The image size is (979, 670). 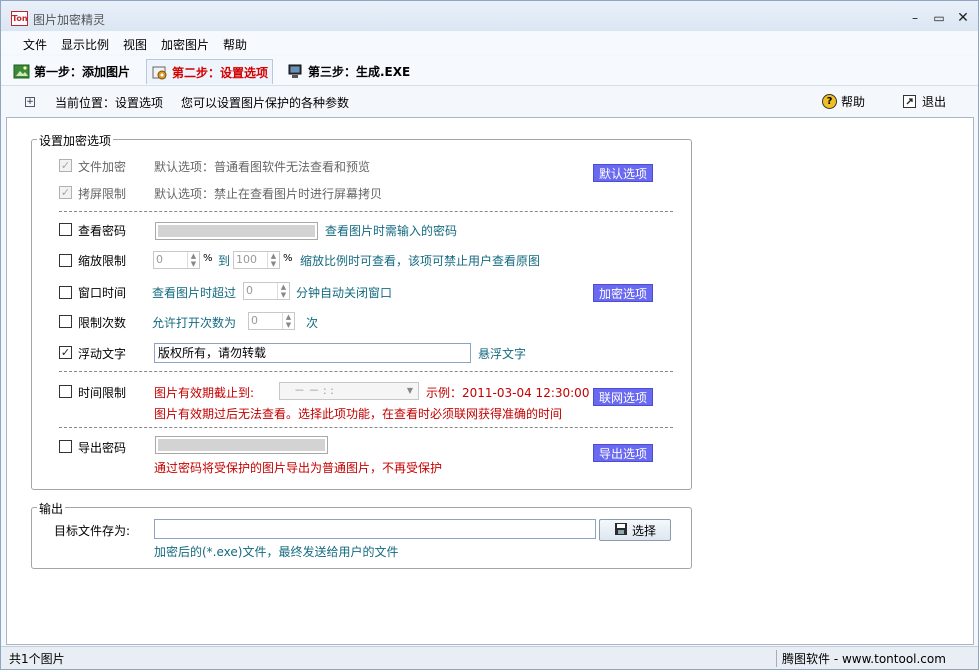 I want to click on export-password-label: 导出密码, so click(x=102, y=448).